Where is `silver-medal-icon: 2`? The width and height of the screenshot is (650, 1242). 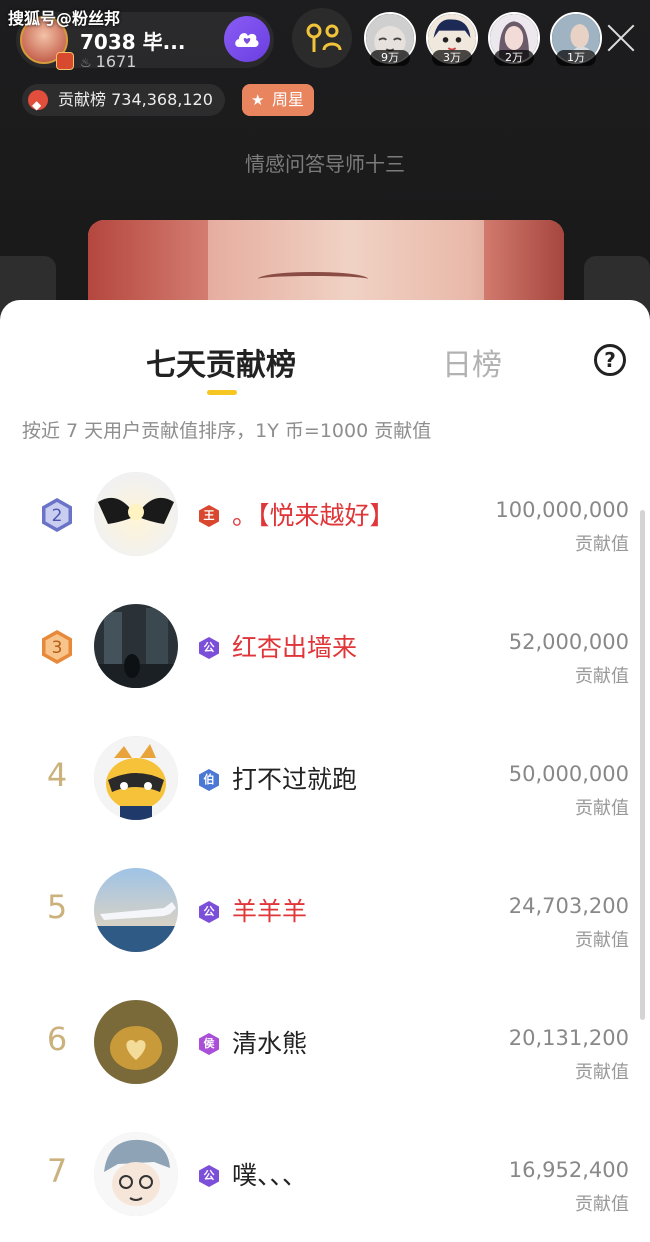
silver-medal-icon: 2 is located at coordinates (57, 515).